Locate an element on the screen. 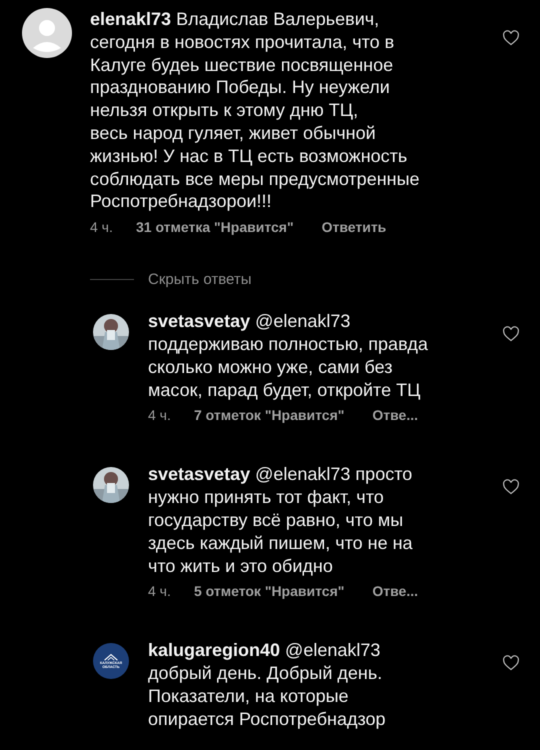  likes-count: 7 отметок "Нравится" is located at coordinates (269, 415).